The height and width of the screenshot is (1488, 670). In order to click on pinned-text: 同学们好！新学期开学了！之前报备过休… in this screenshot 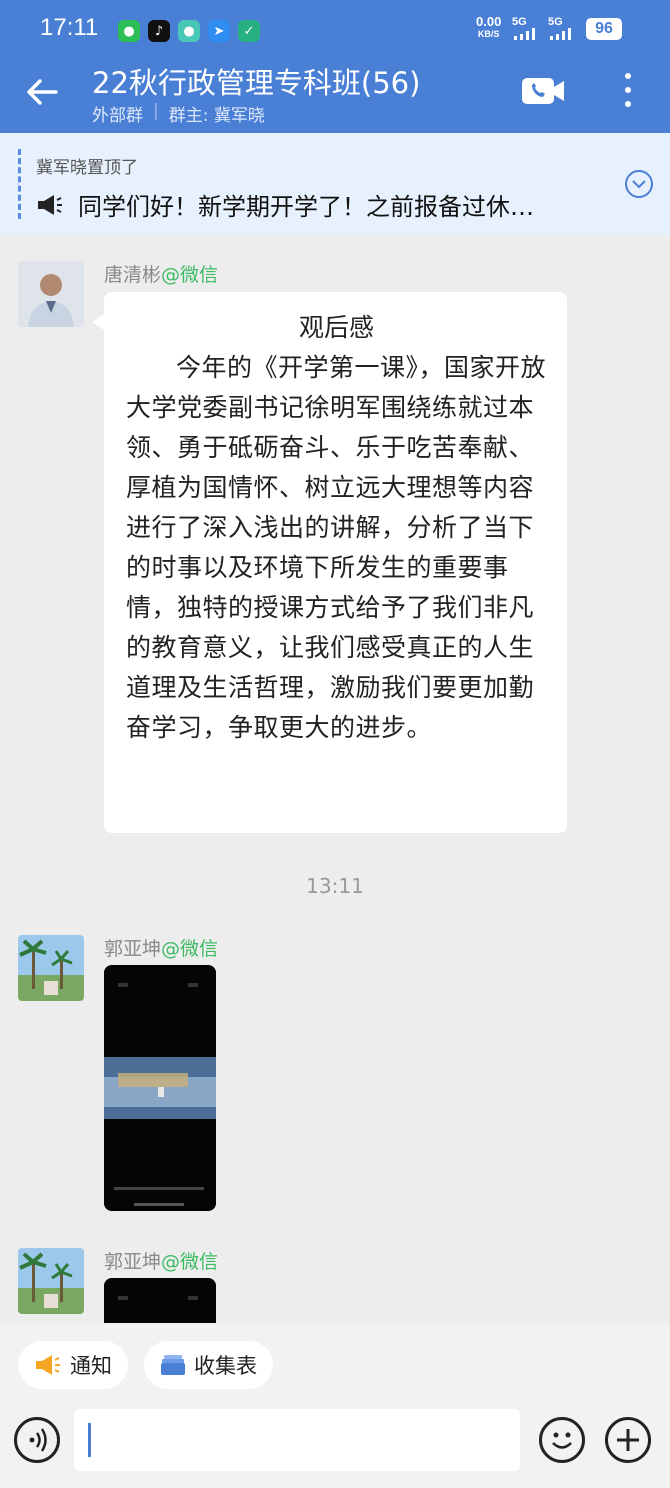, I will do `click(306, 207)`.